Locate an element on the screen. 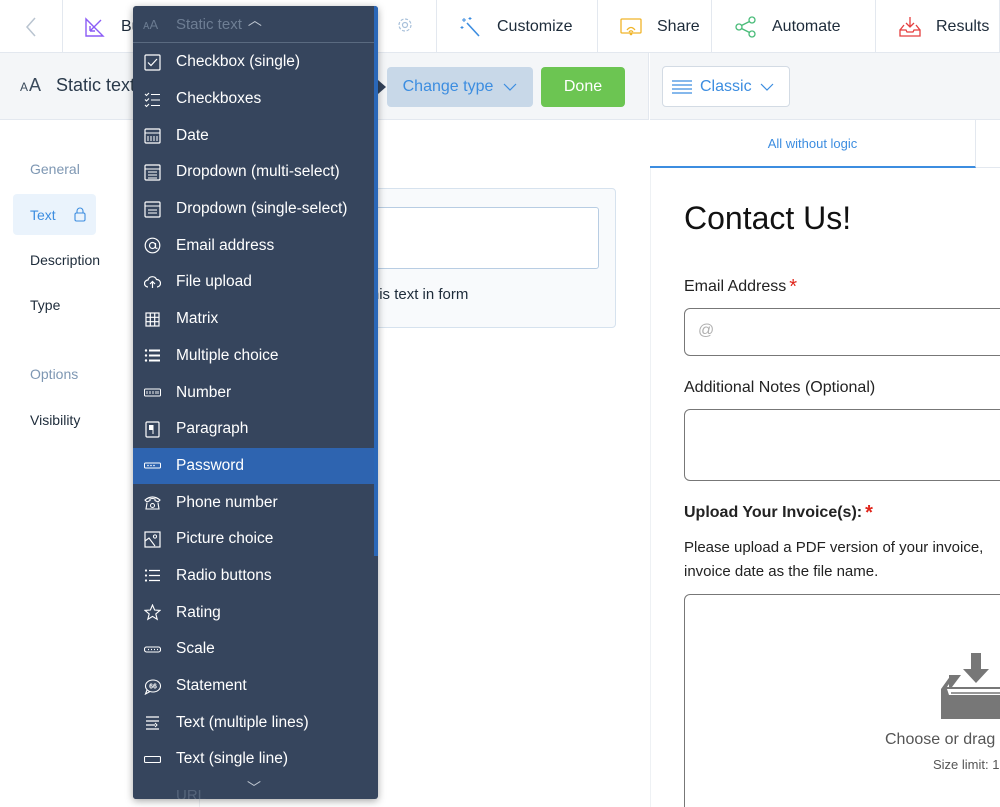  tab-all-without-logic: All without logic is located at coordinates (813, 144).